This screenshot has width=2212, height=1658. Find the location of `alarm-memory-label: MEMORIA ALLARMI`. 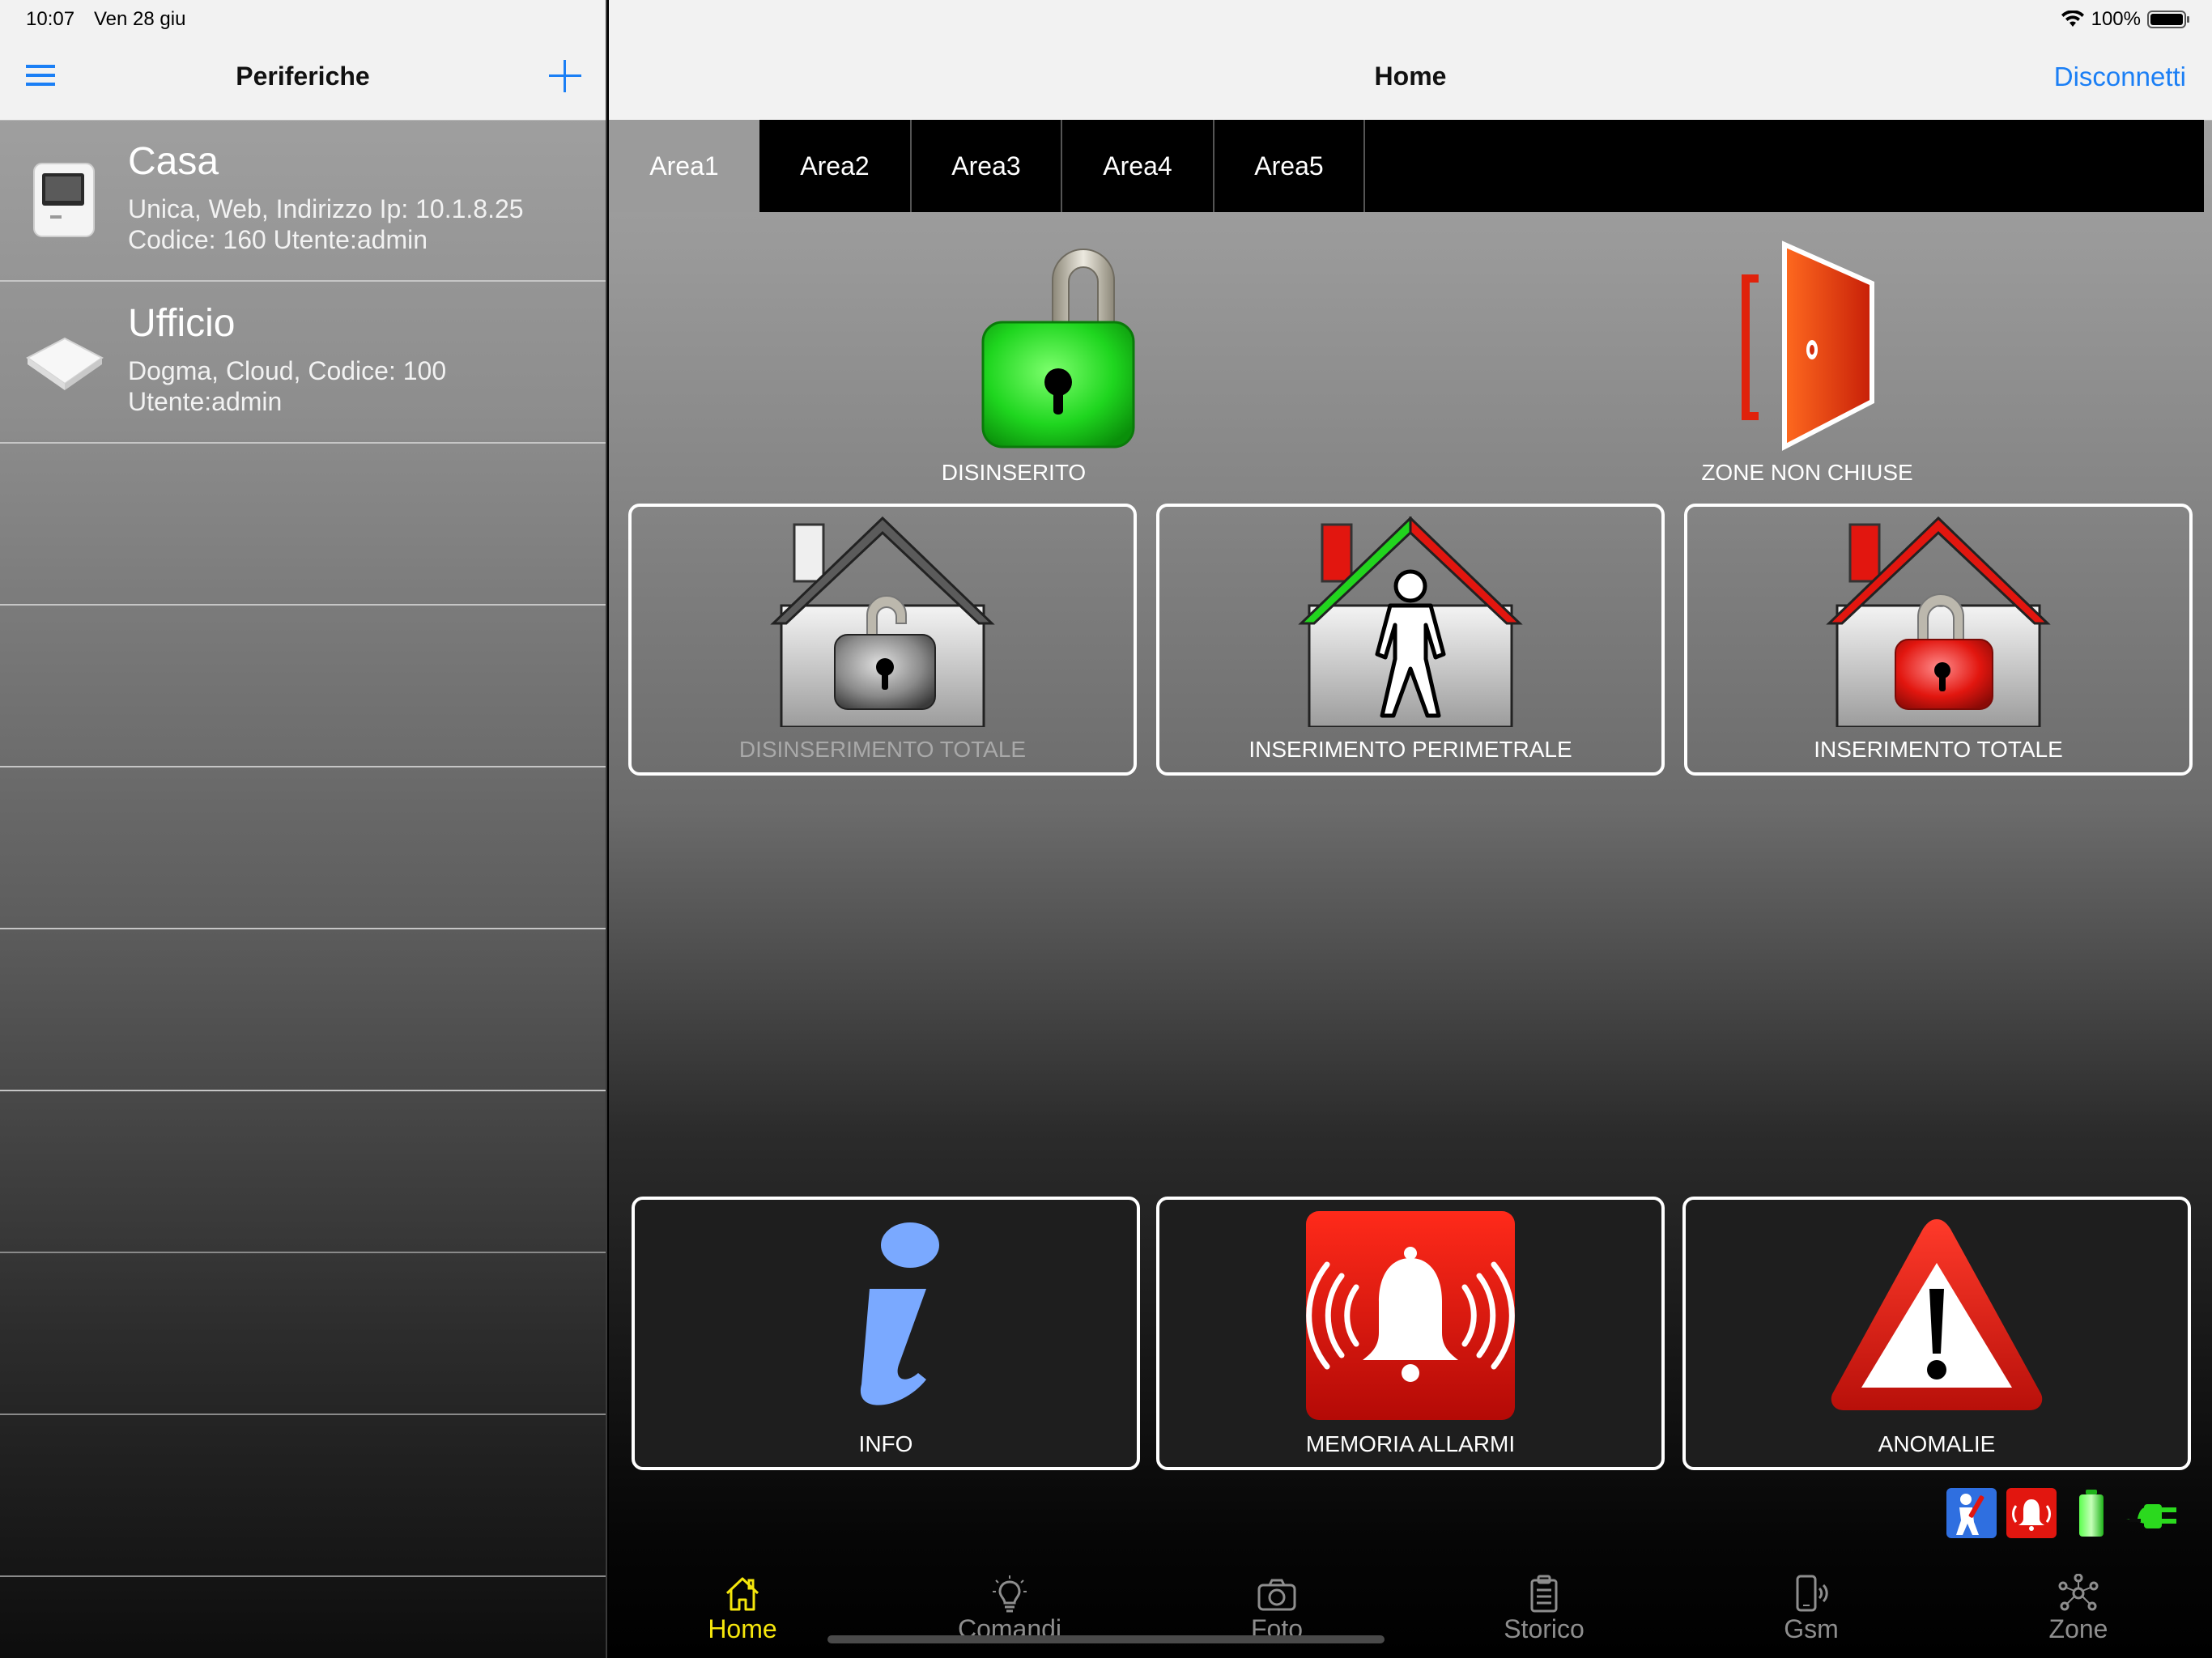

alarm-memory-label: MEMORIA ALLARMI is located at coordinates (1411, 1443).